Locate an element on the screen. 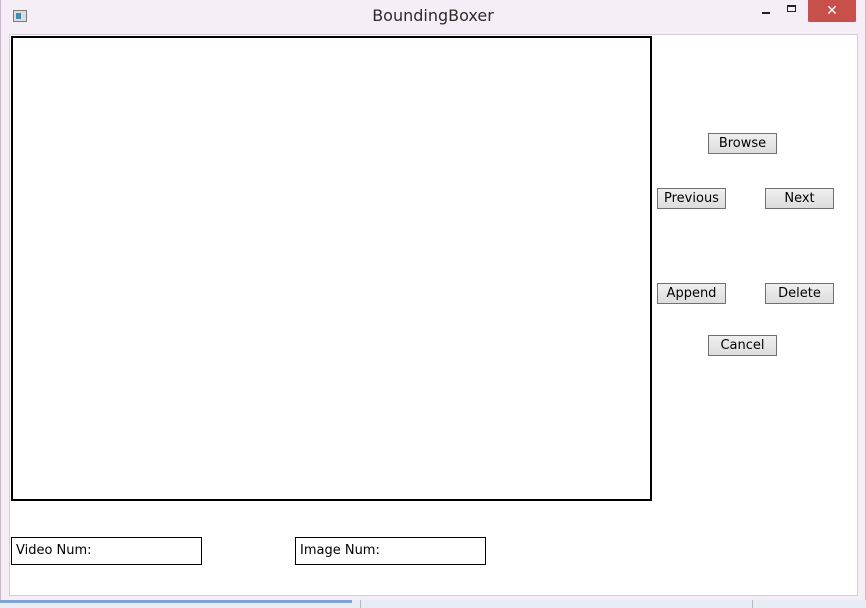  next-button: Next is located at coordinates (799, 198).